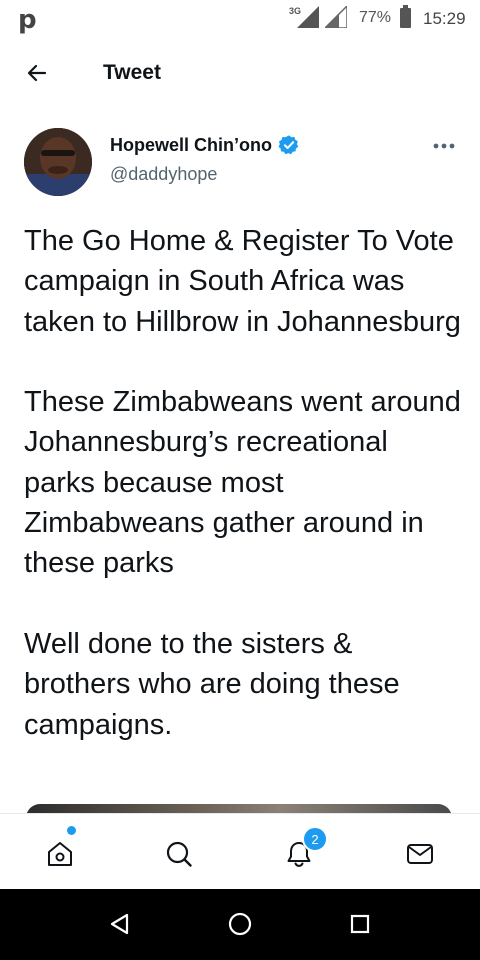 This screenshot has width=480, height=960. Describe the element at coordinates (288, 145) in the screenshot. I see `verified-badge-icon` at that location.